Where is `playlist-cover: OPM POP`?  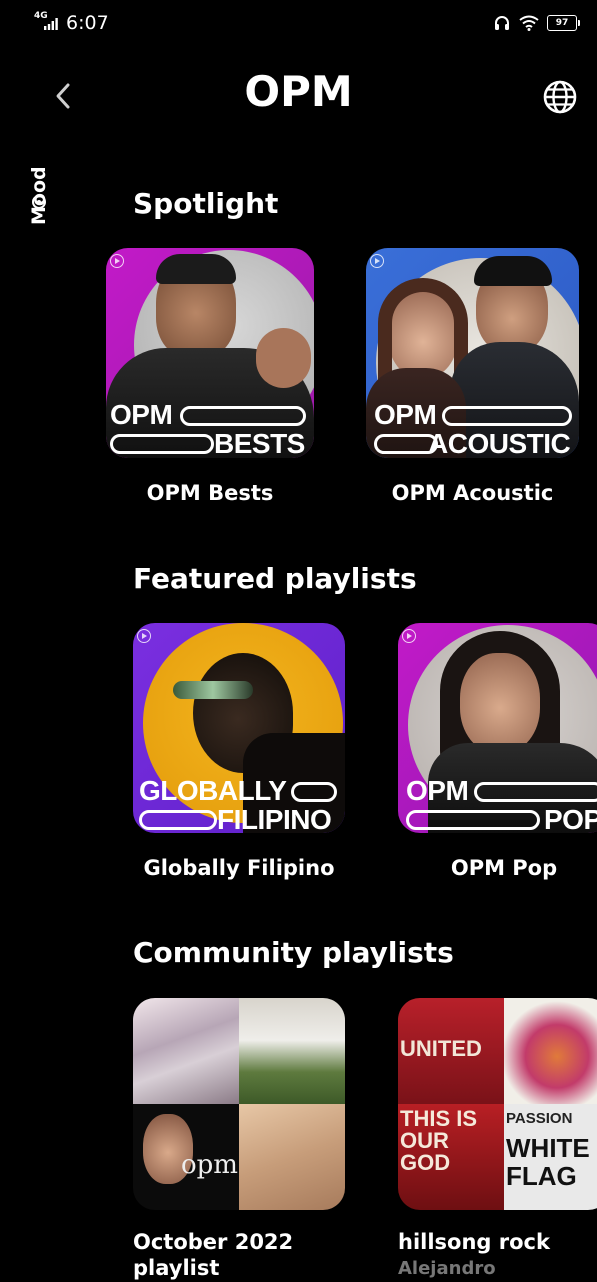
playlist-cover: OPM POP is located at coordinates (497, 728).